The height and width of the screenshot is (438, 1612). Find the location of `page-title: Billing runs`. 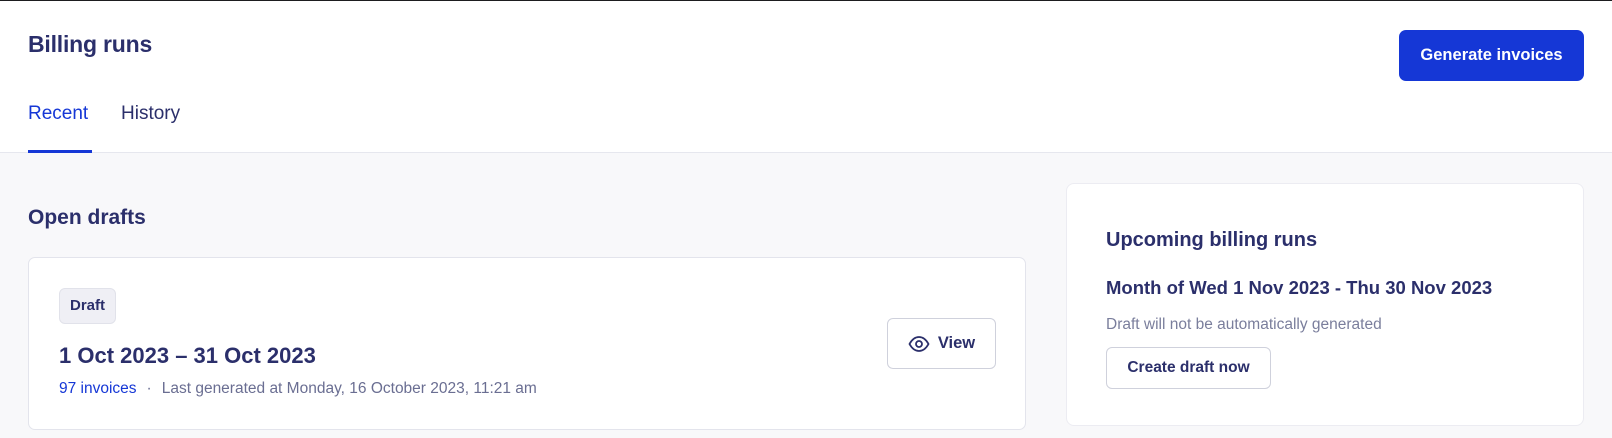

page-title: Billing runs is located at coordinates (90, 44).